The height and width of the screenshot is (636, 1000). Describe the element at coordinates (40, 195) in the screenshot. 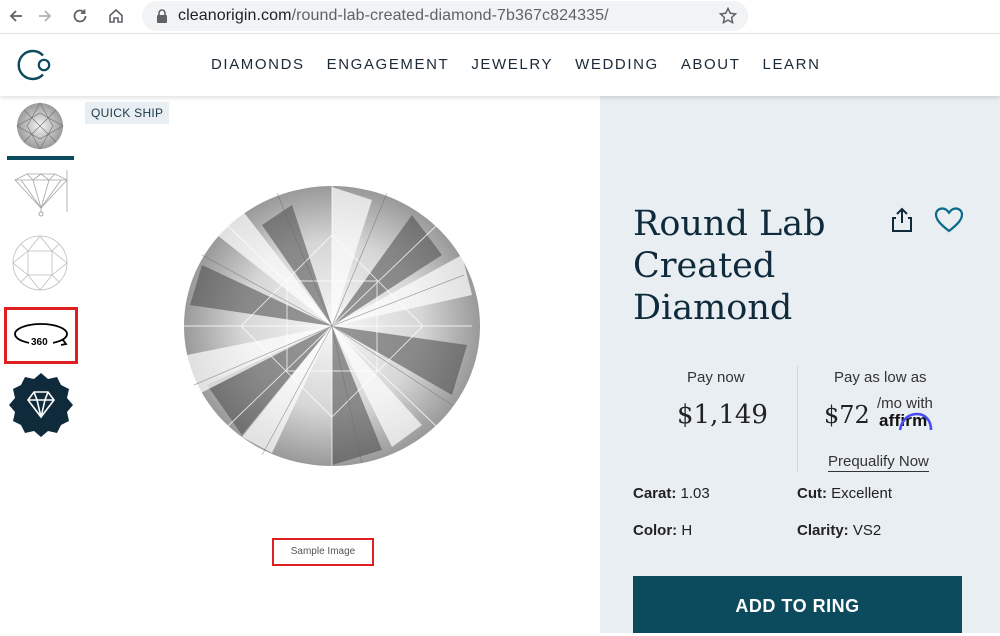

I see `thumbnail-diamond-profile` at that location.